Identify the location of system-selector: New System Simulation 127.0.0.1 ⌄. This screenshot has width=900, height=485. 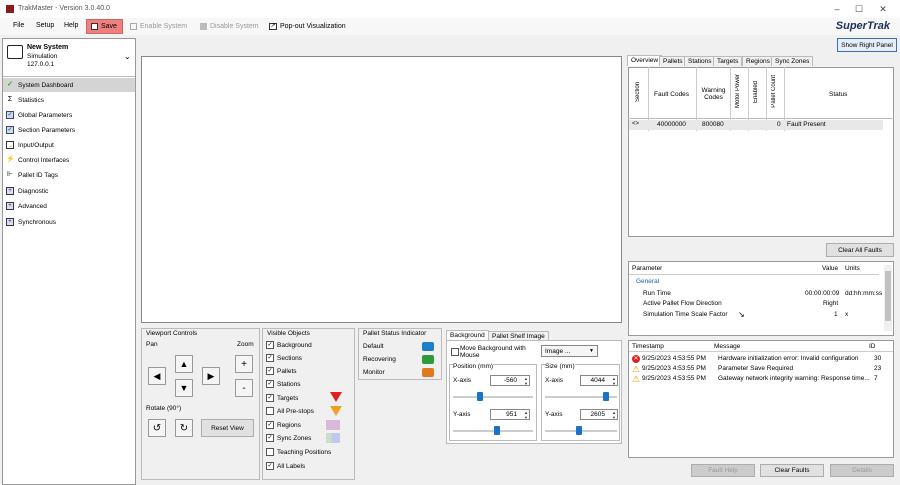
(69, 58).